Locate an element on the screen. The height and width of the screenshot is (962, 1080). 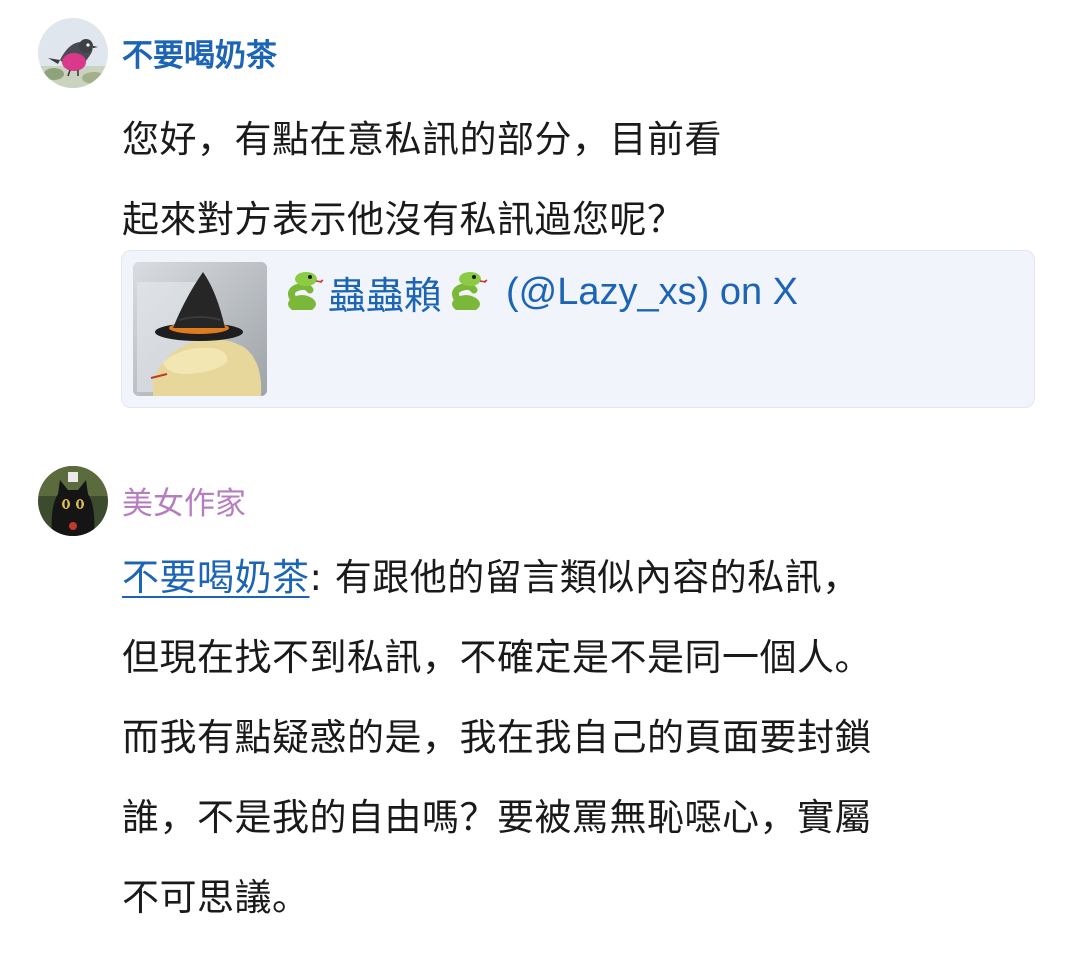
comment-line: 而我有點疑惑的是，我在我自己的頁面要封鎖 is located at coordinates (497, 737).